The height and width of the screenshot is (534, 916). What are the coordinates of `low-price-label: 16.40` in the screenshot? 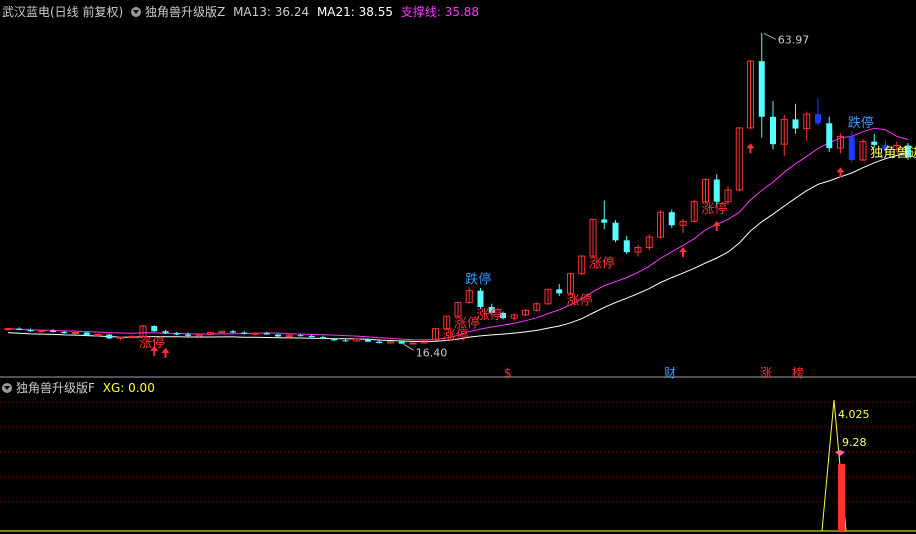 It's located at (432, 352).